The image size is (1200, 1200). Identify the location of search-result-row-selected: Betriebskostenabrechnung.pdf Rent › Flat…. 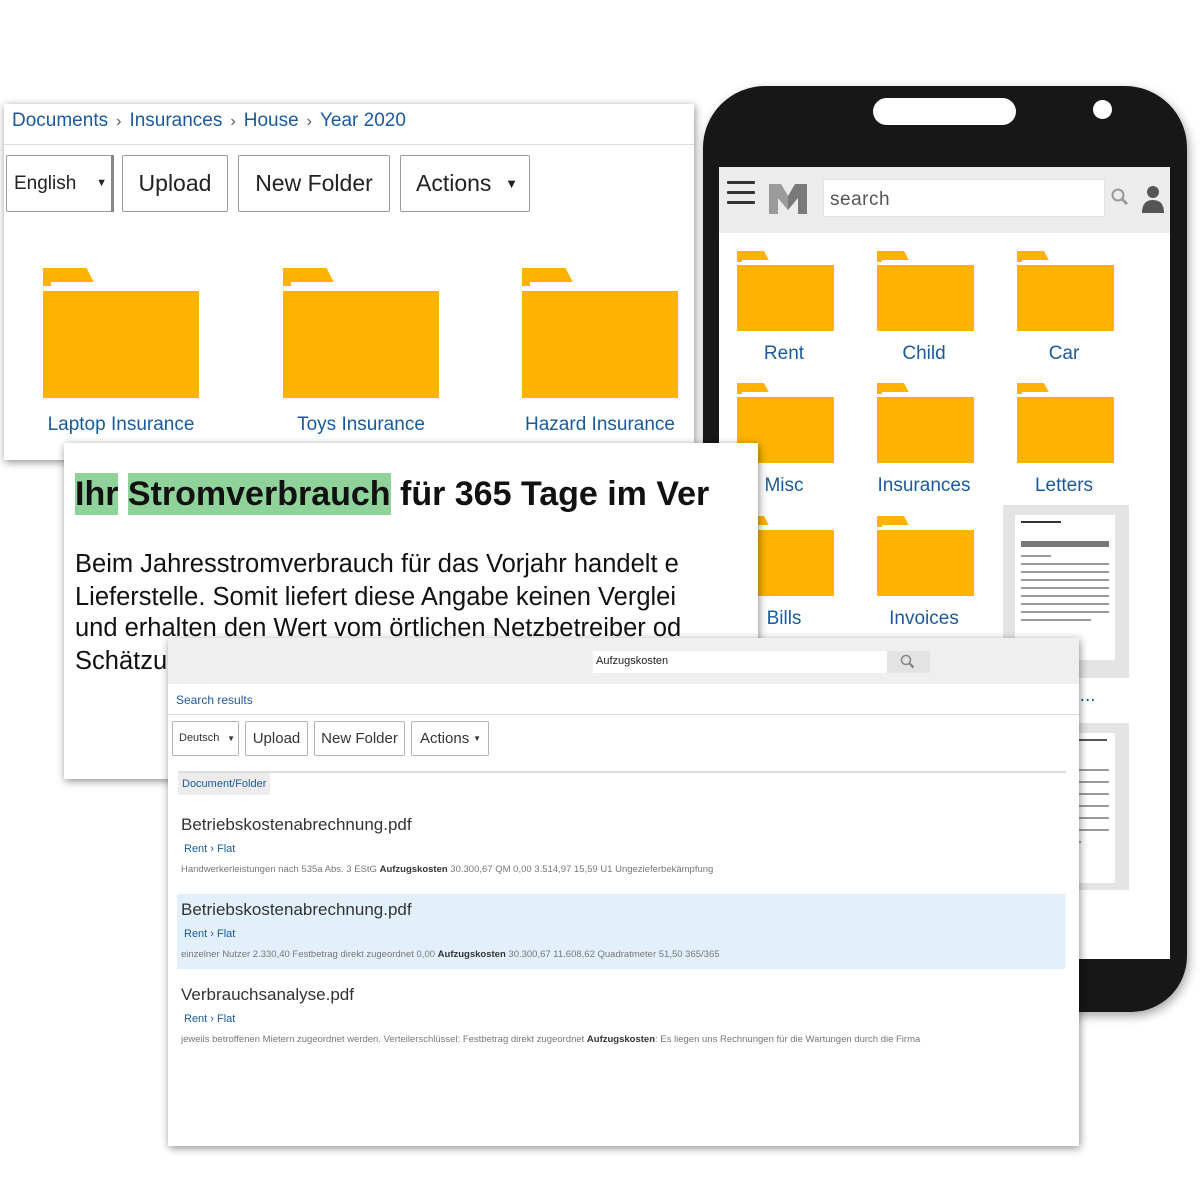
(621, 931).